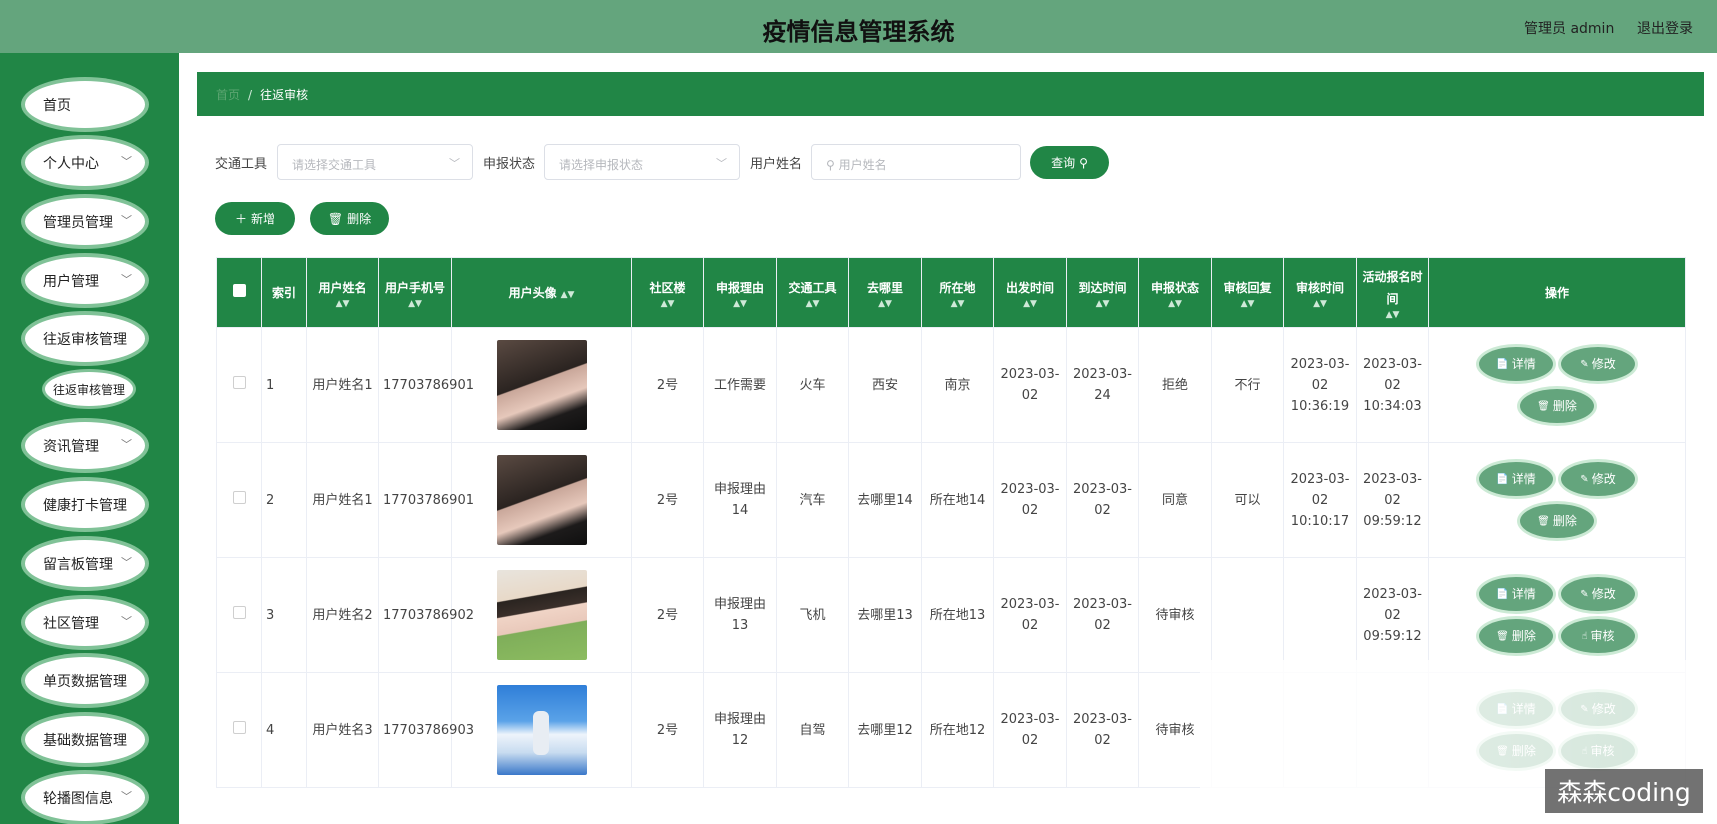 The image size is (1717, 824). I want to click on column-header: 交通工具 ▲▼, so click(812, 292).